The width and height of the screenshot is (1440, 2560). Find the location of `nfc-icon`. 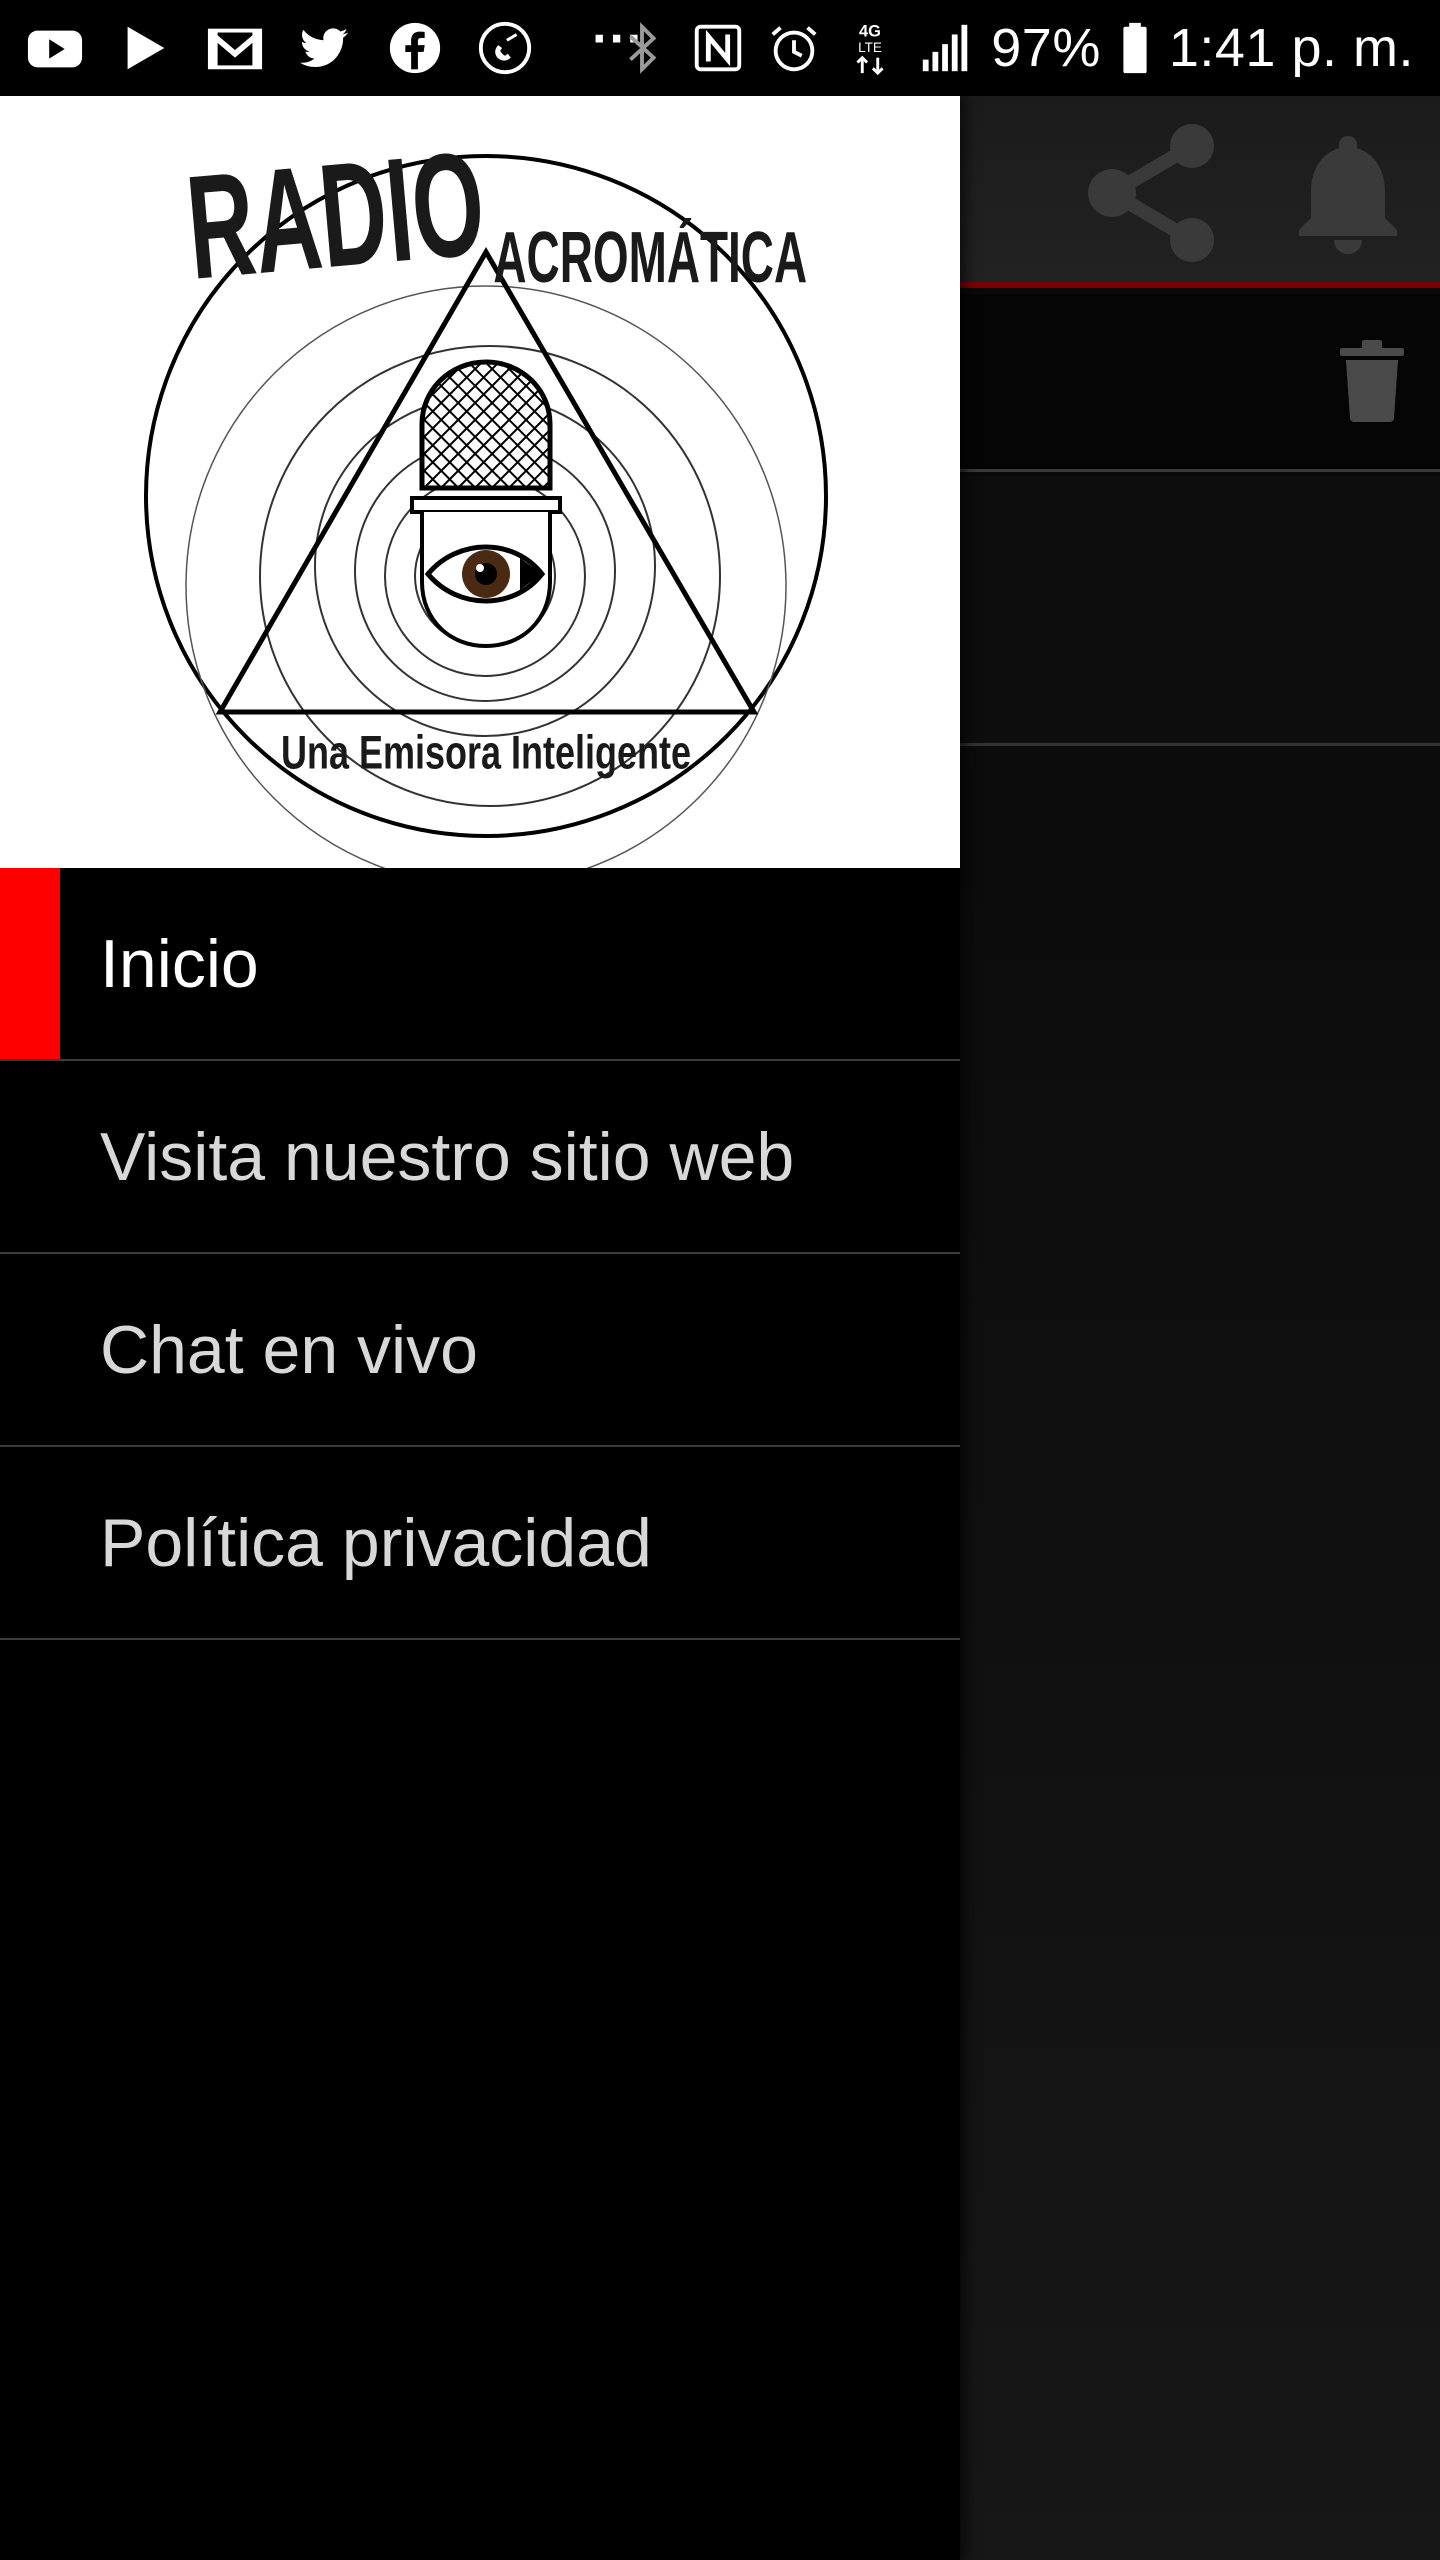

nfc-icon is located at coordinates (718, 48).